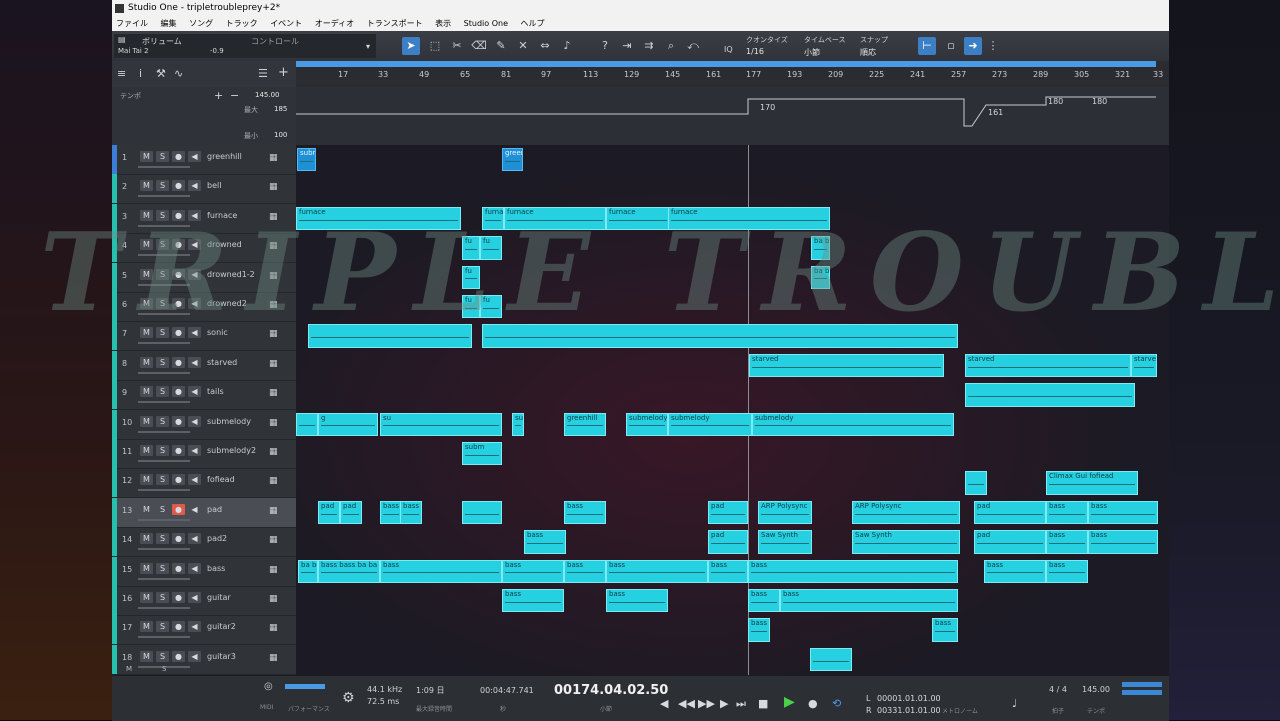  I want to click on loop-icon: ⟲, so click(836, 703).